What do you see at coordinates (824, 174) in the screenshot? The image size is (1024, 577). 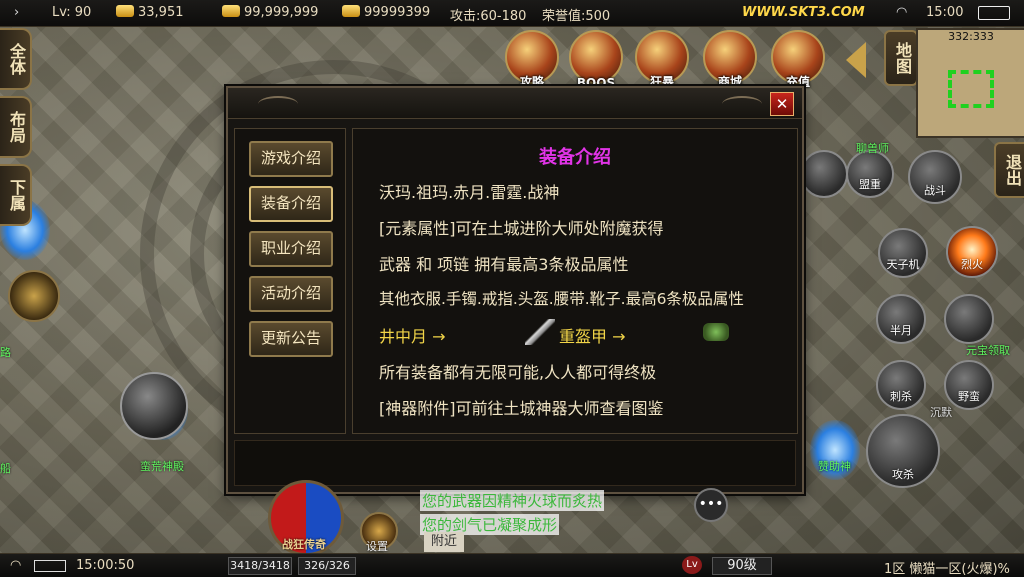 I see `skill-slot-hidden` at bounding box center [824, 174].